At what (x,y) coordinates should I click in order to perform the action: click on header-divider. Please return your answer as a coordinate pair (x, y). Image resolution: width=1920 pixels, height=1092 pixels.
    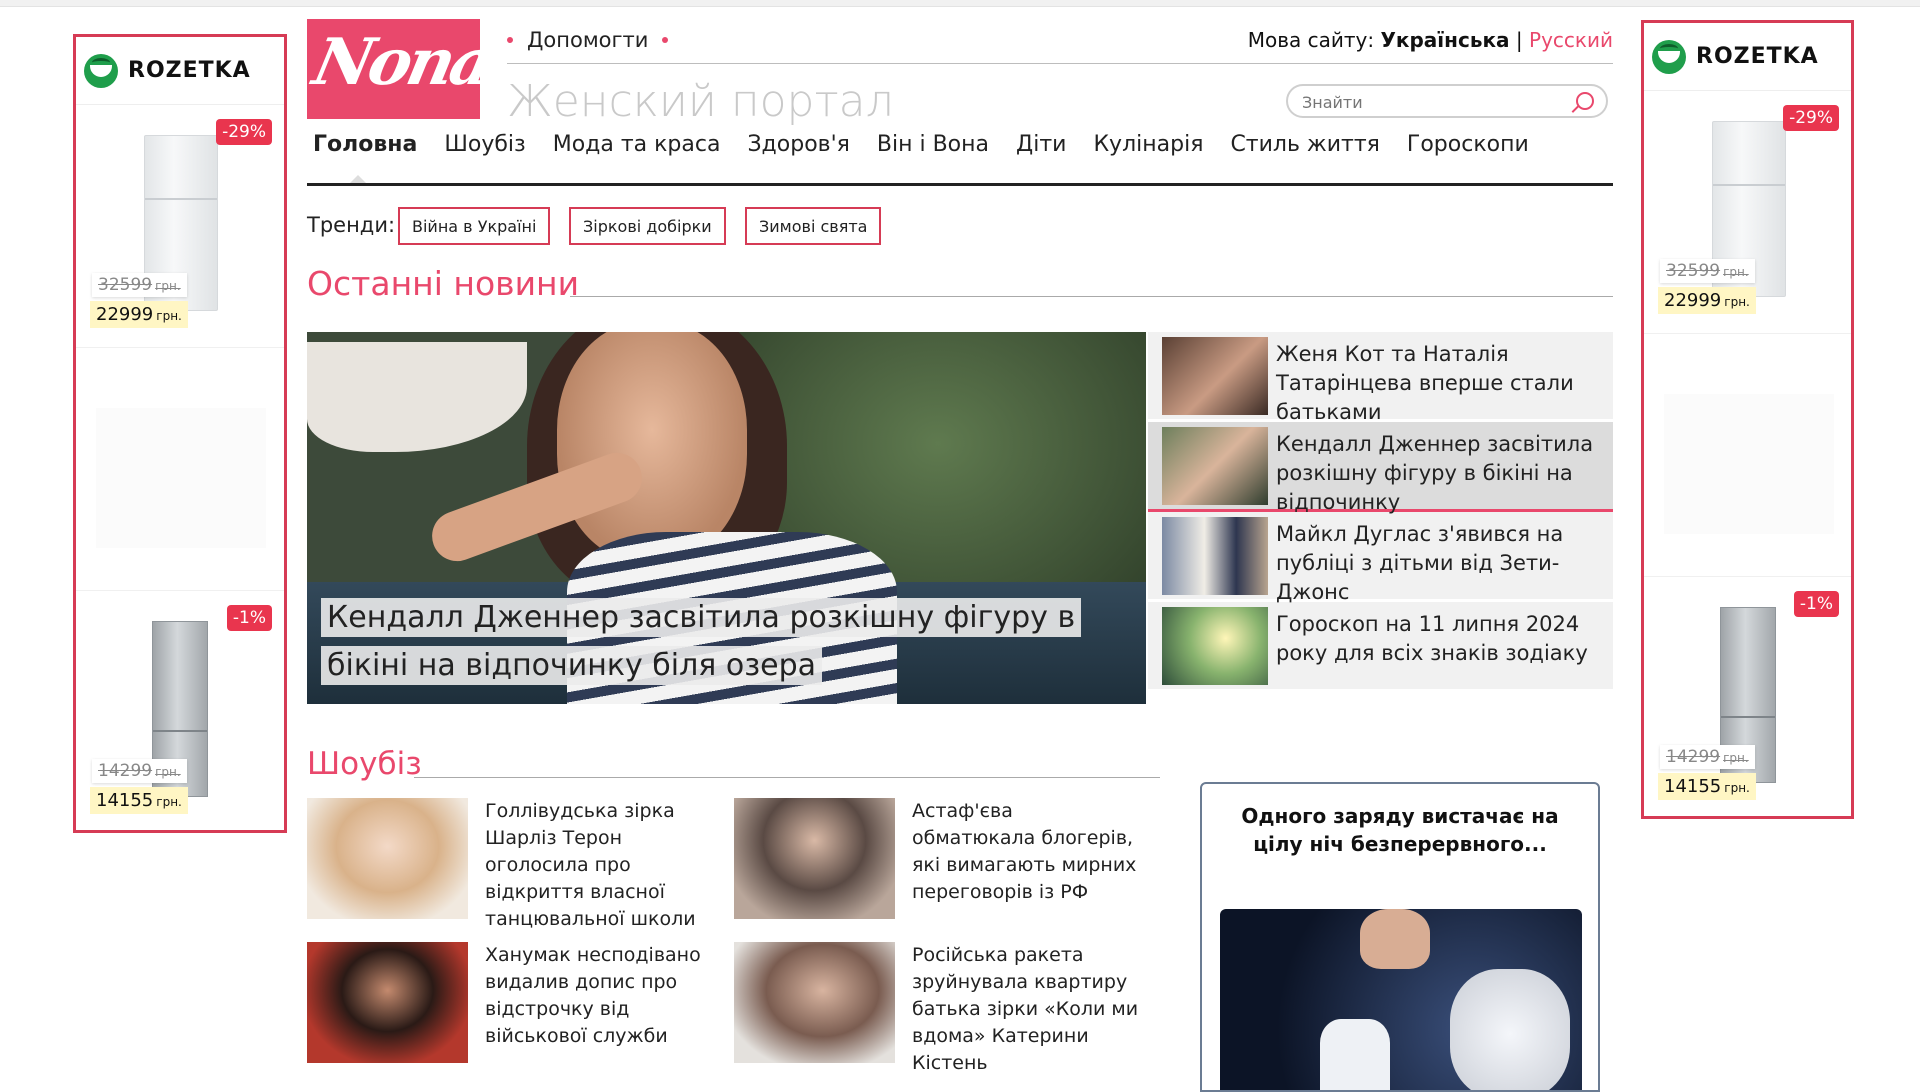
    Looking at the image, I should click on (1060, 63).